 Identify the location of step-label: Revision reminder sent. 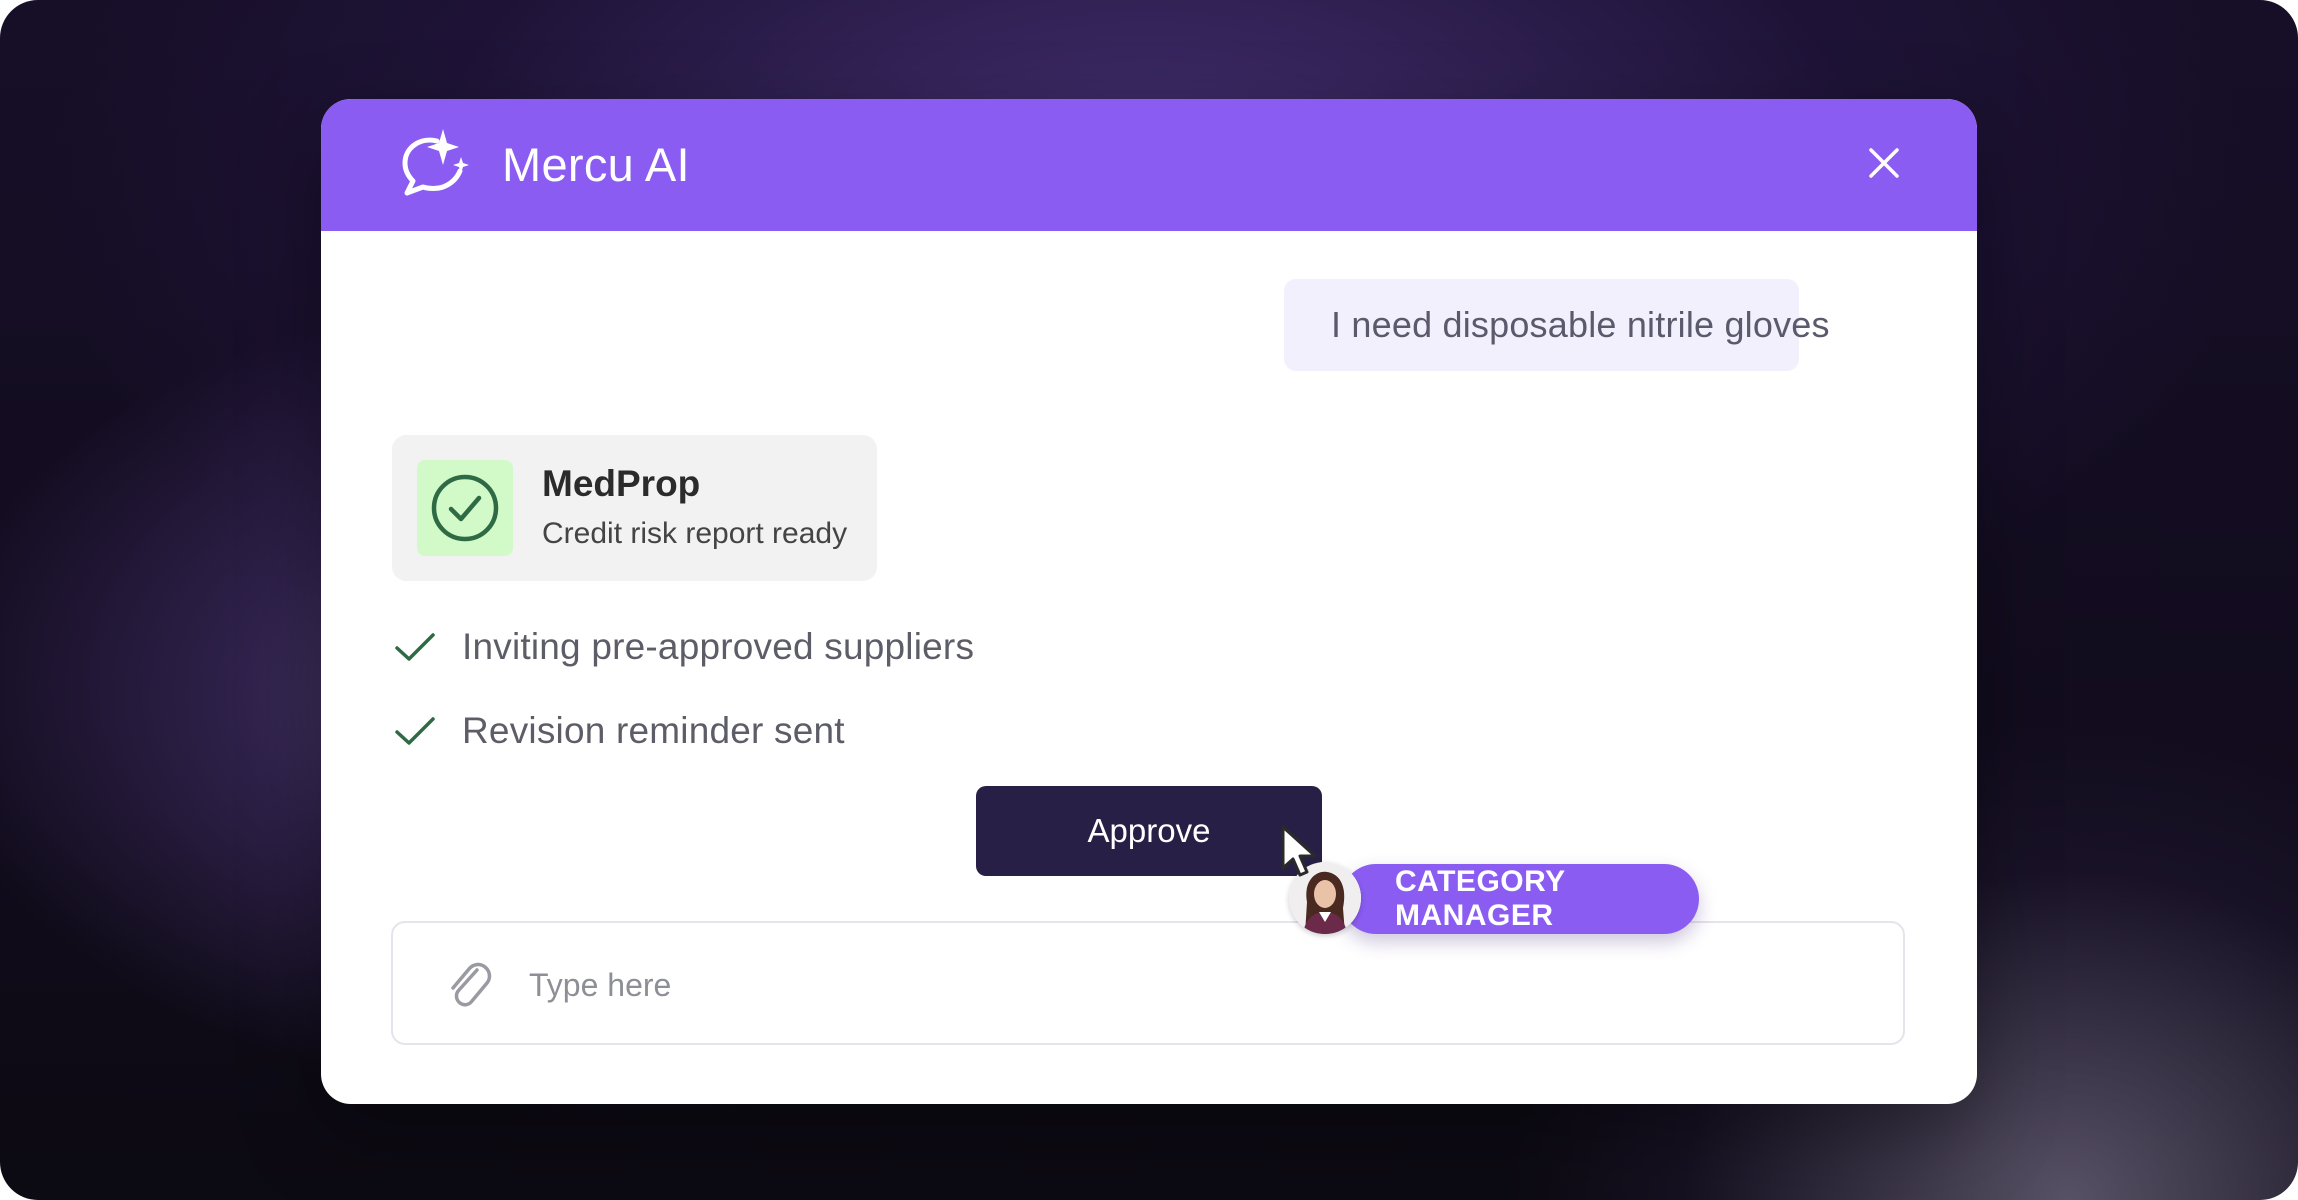
(653, 730).